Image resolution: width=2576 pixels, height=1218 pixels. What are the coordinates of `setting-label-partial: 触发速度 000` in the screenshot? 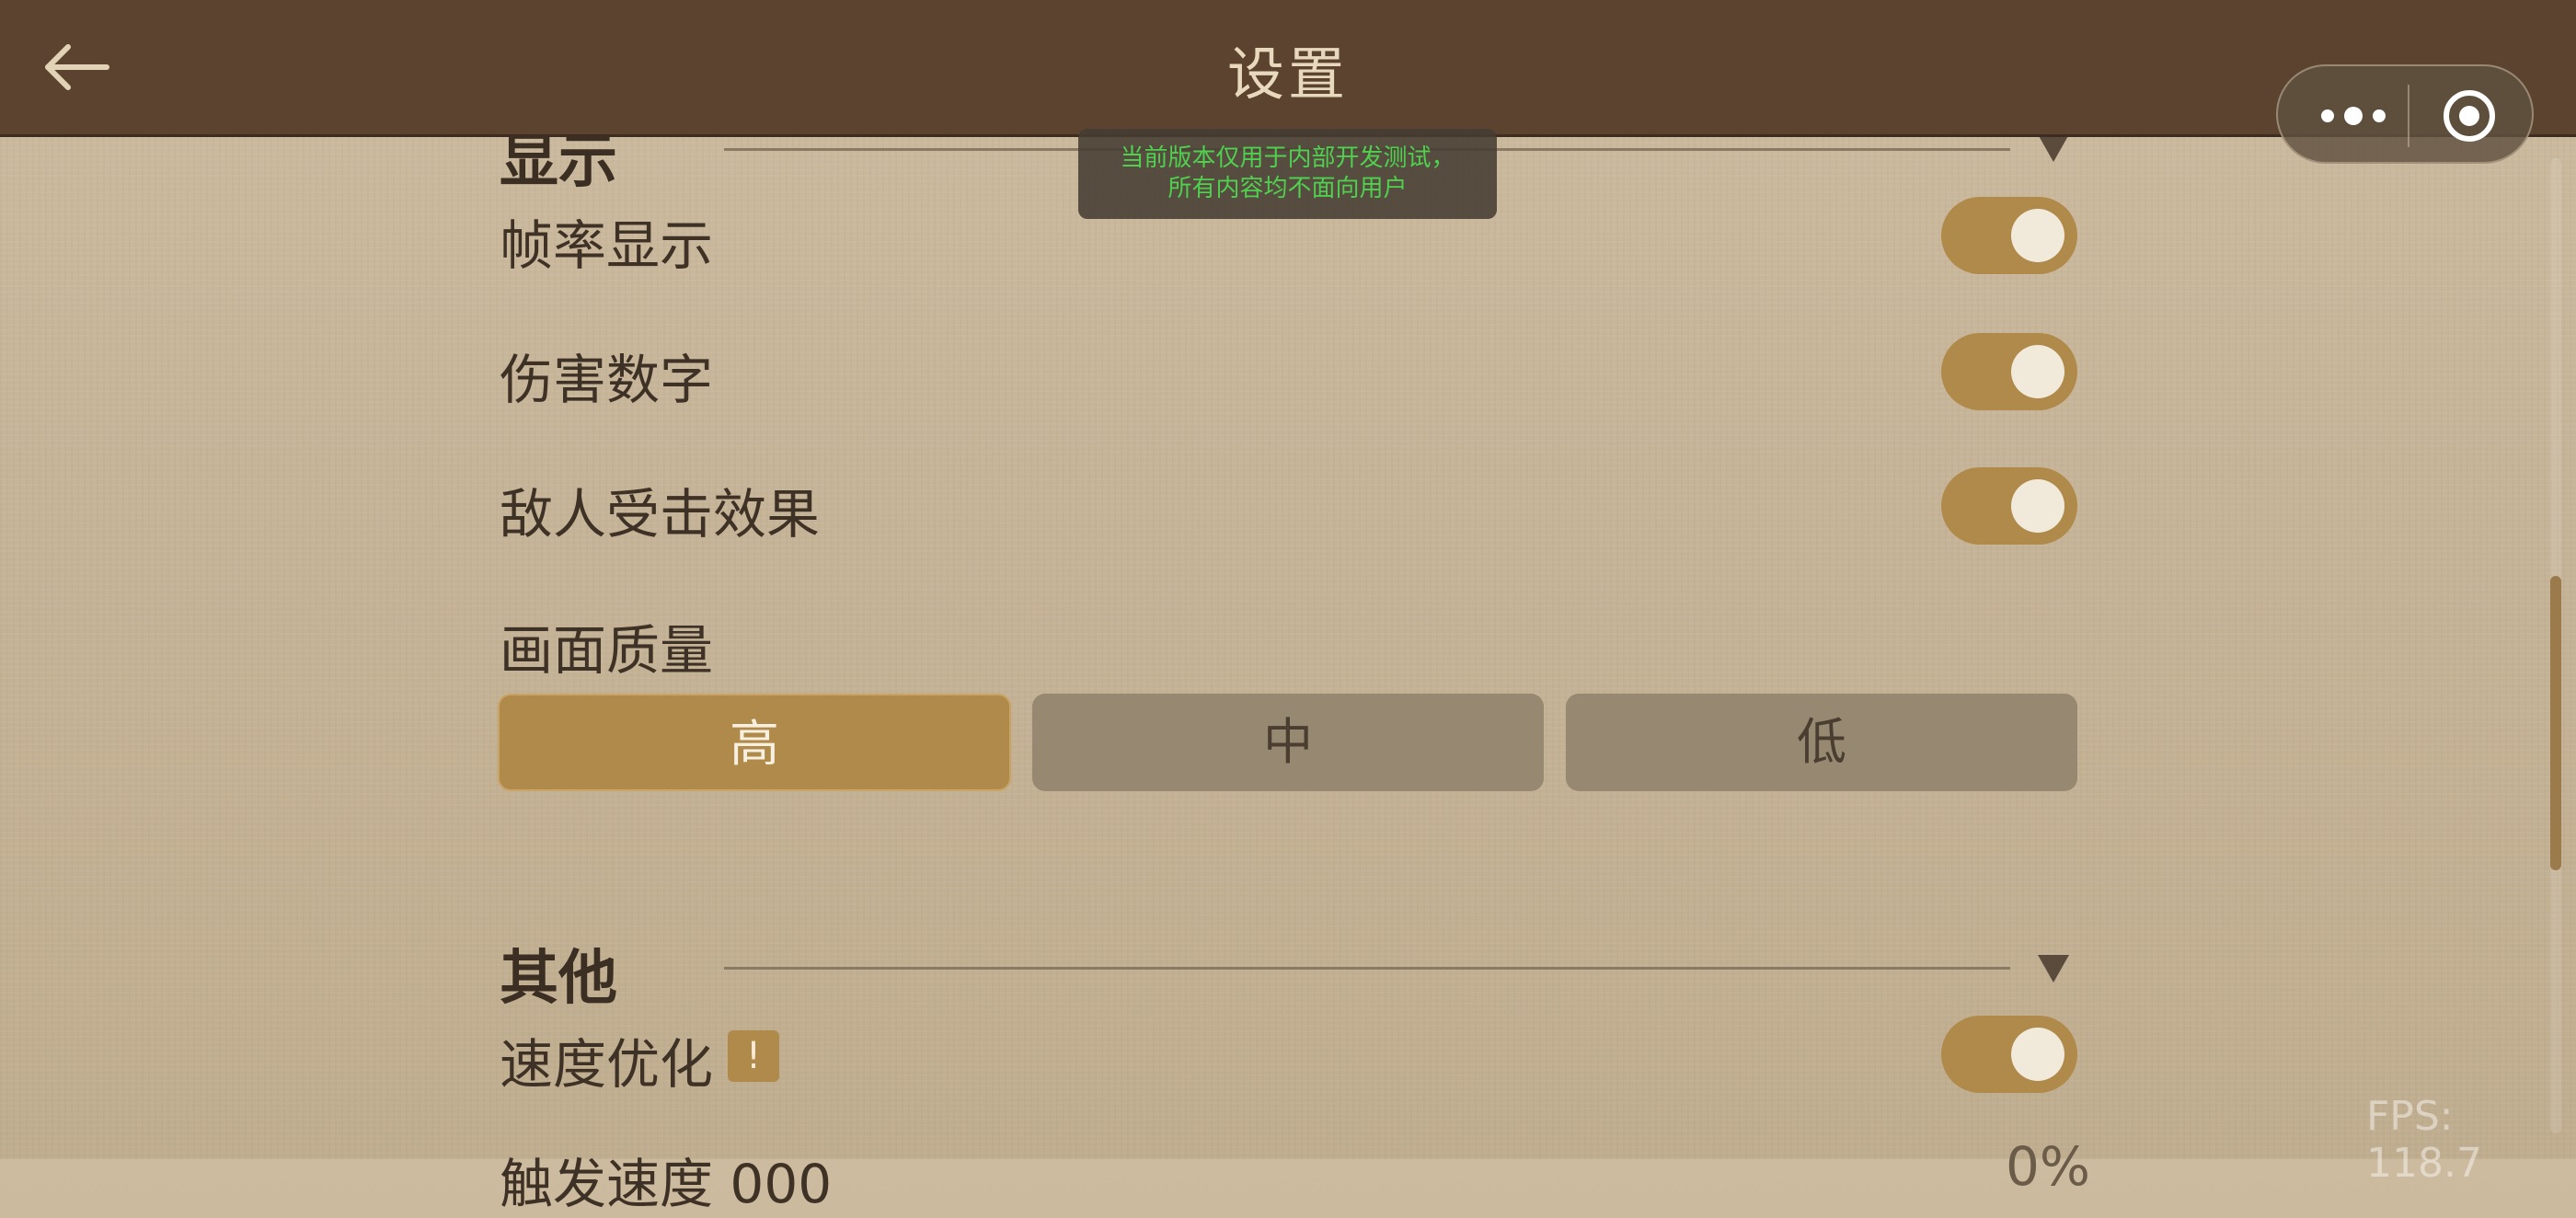 It's located at (666, 1184).